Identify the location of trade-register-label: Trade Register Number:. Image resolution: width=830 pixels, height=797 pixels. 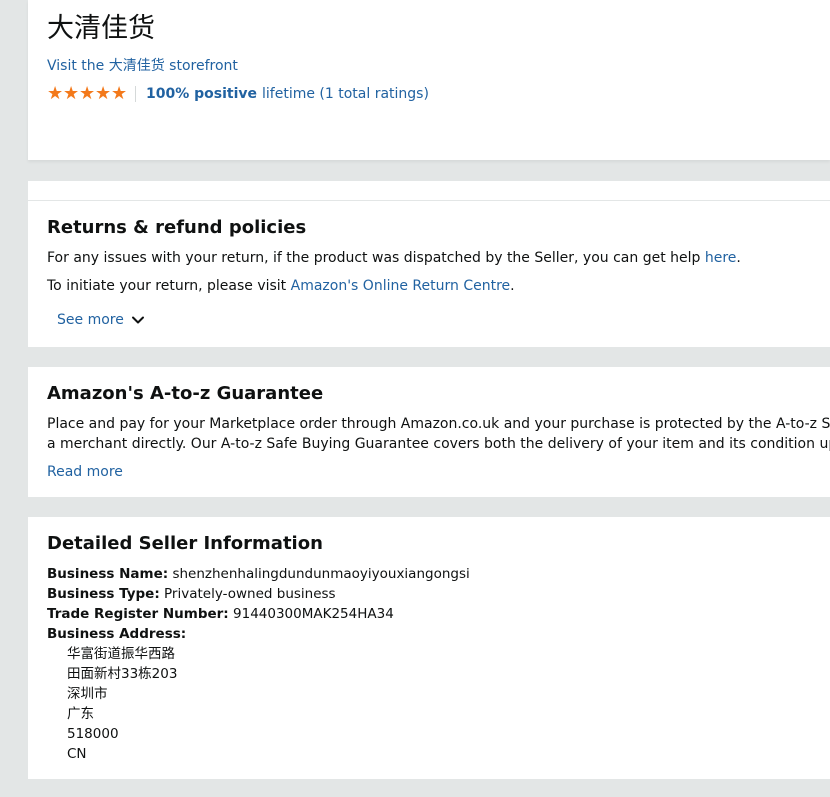
(138, 614).